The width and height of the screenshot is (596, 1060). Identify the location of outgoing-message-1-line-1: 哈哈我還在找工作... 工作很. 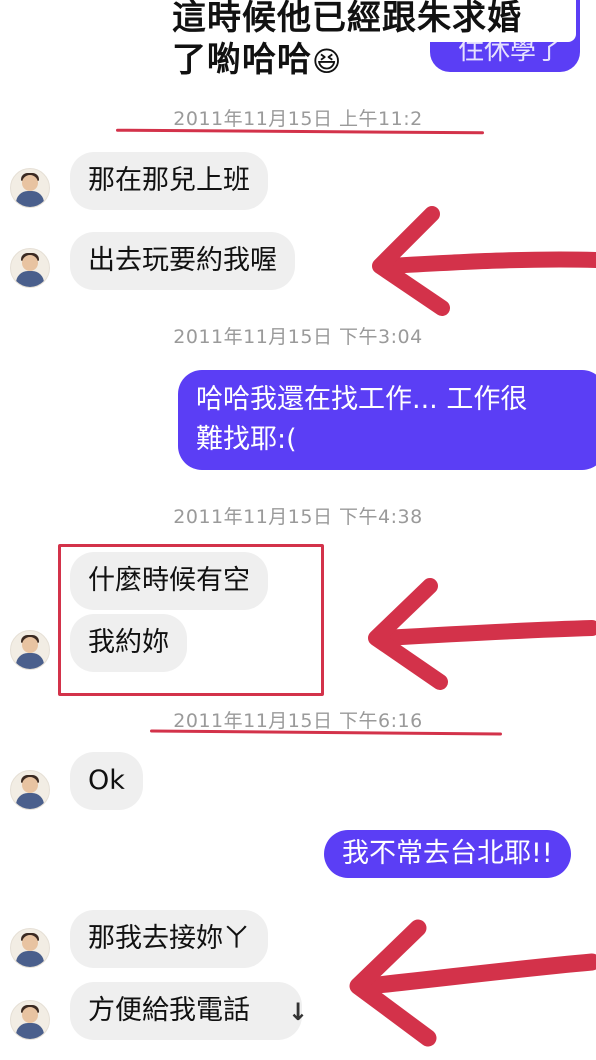
(362, 399).